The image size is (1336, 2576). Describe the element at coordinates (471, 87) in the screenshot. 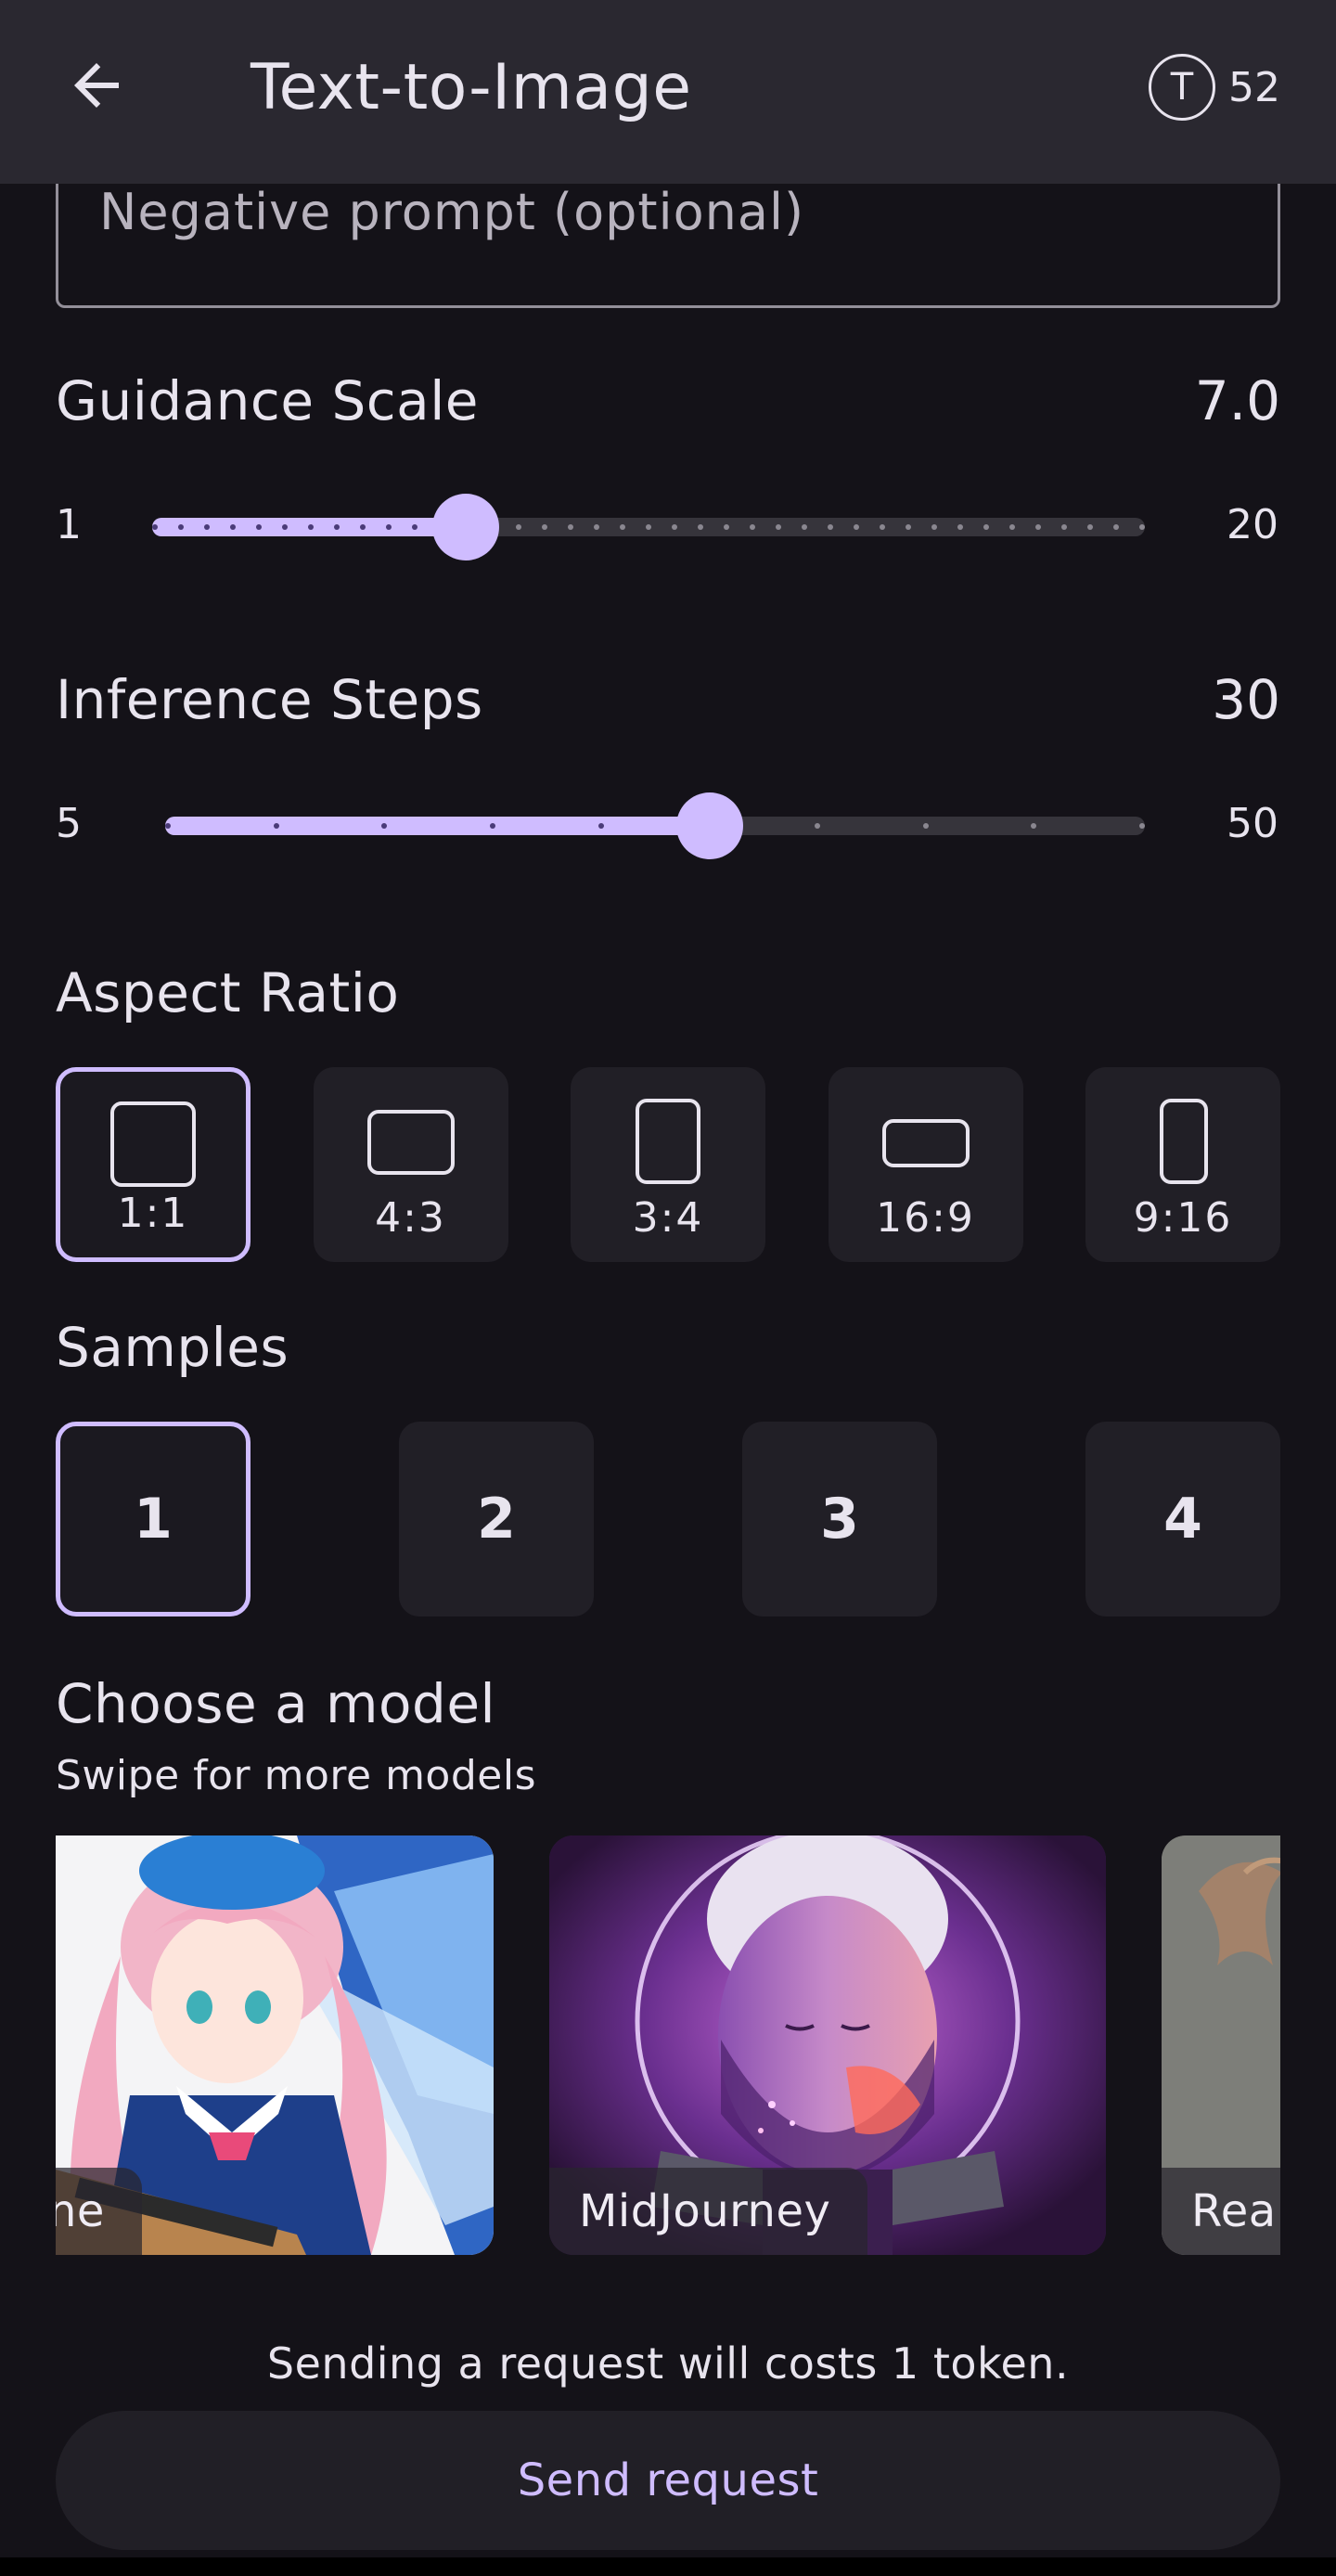

I see `page-title: Text-to-Image` at that location.